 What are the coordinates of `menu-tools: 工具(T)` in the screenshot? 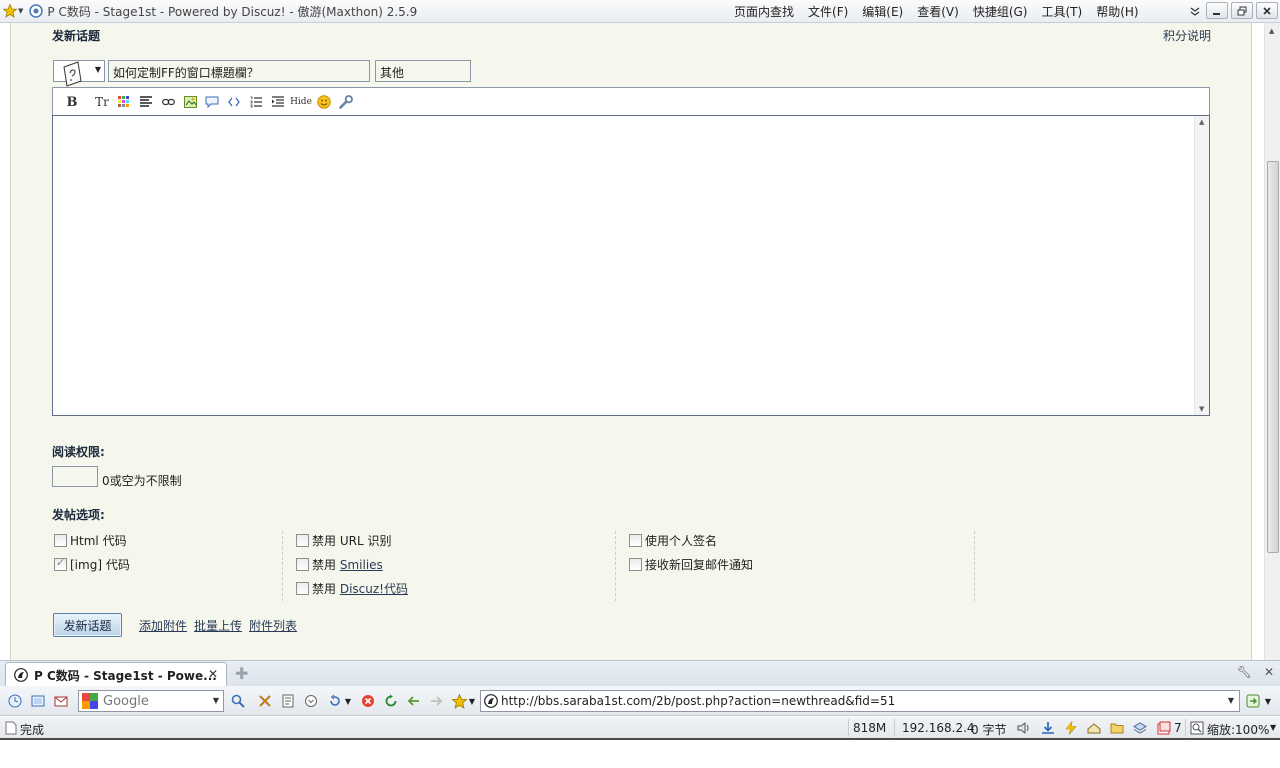 It's located at (1062, 11).